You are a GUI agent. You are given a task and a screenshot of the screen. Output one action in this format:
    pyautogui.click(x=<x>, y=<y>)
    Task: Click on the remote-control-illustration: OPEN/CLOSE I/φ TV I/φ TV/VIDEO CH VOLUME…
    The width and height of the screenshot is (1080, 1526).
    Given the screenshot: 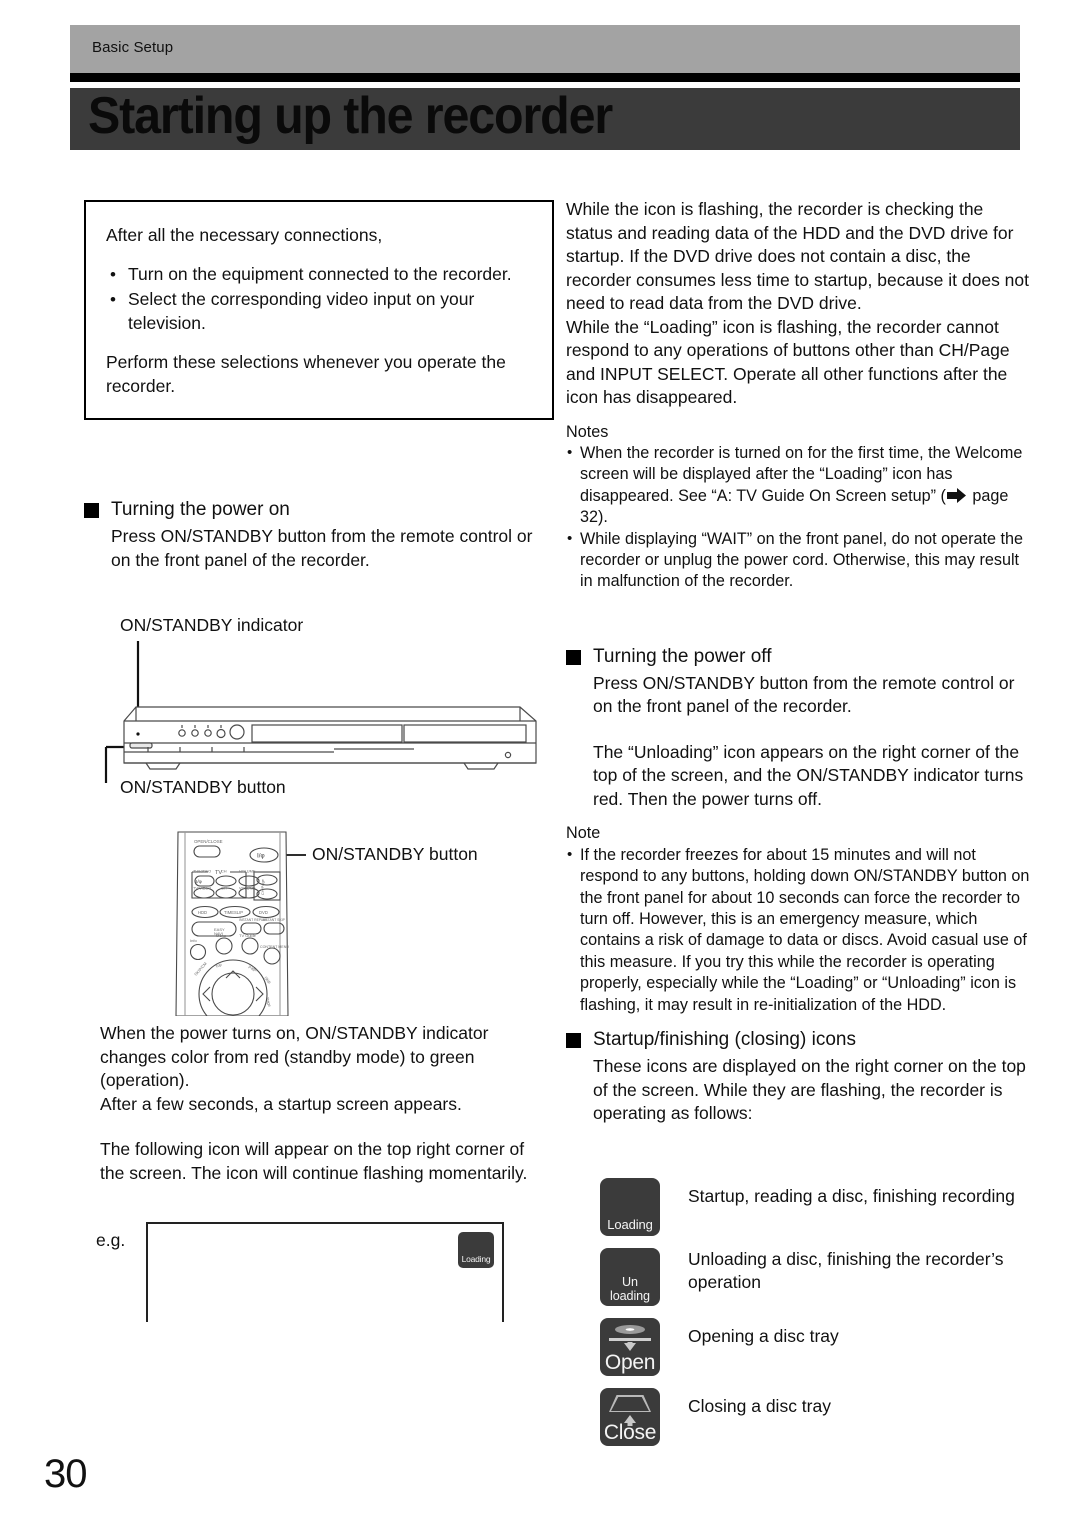 What is the action you would take?
    pyautogui.click(x=240, y=923)
    